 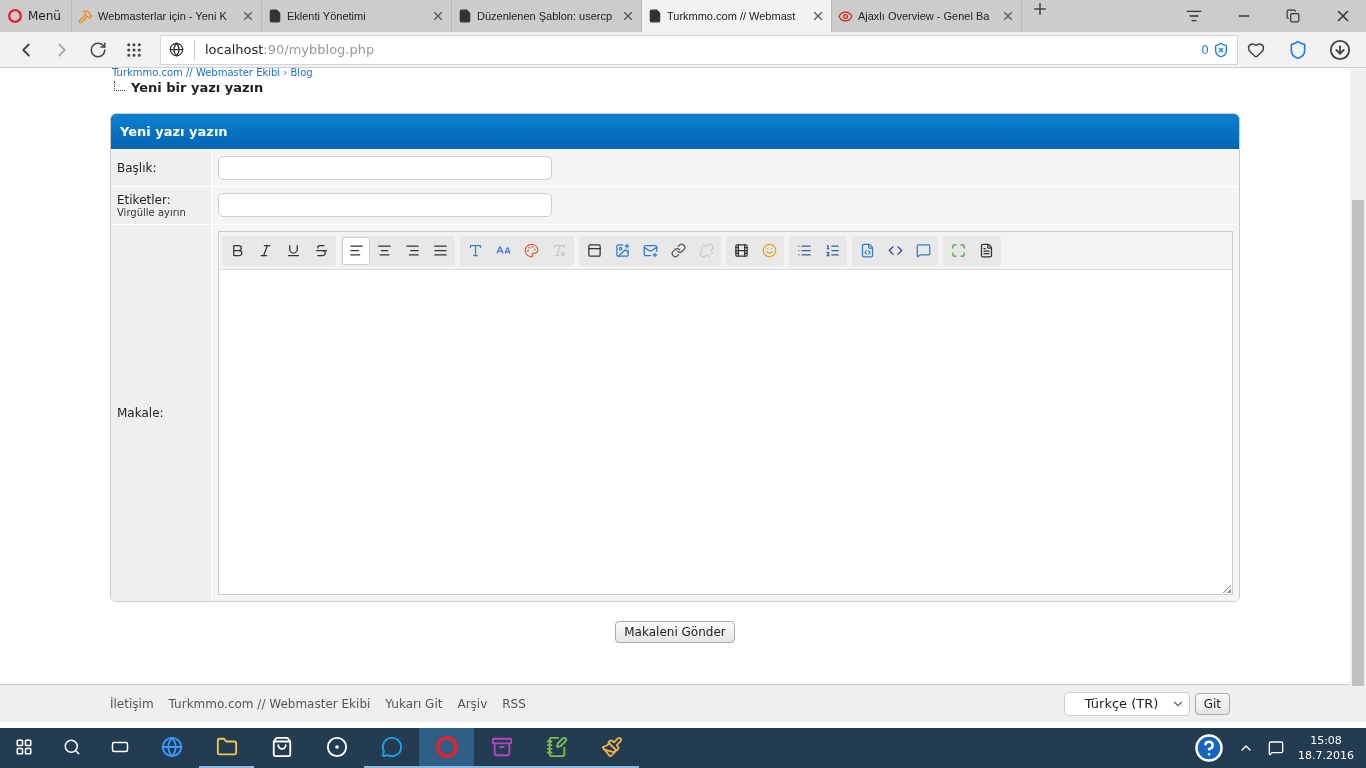 I want to click on strikethrough-icon, so click(x=321, y=250).